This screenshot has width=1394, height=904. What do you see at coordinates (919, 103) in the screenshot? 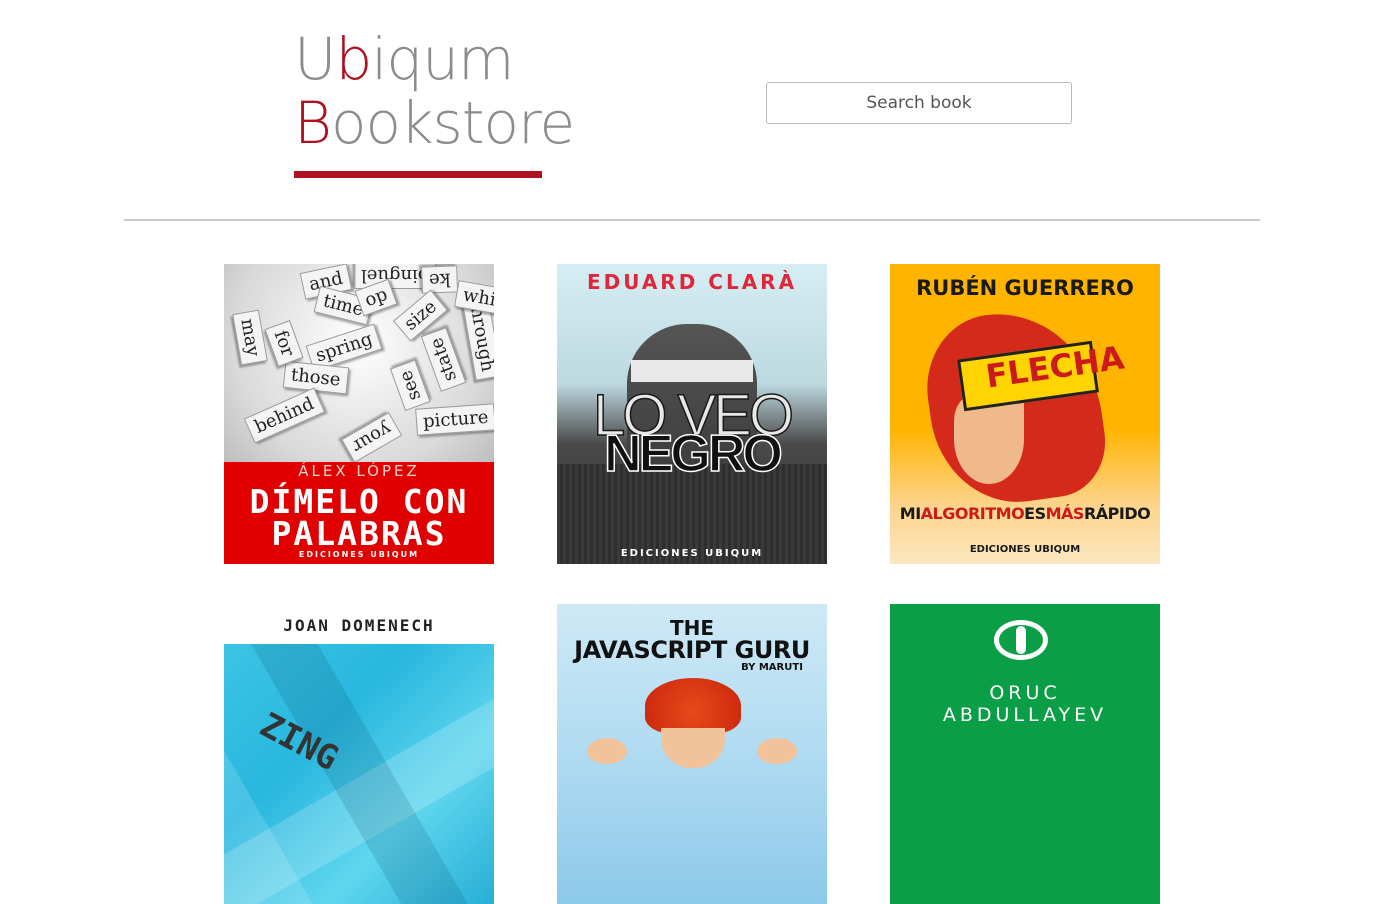
I see `search-input` at bounding box center [919, 103].